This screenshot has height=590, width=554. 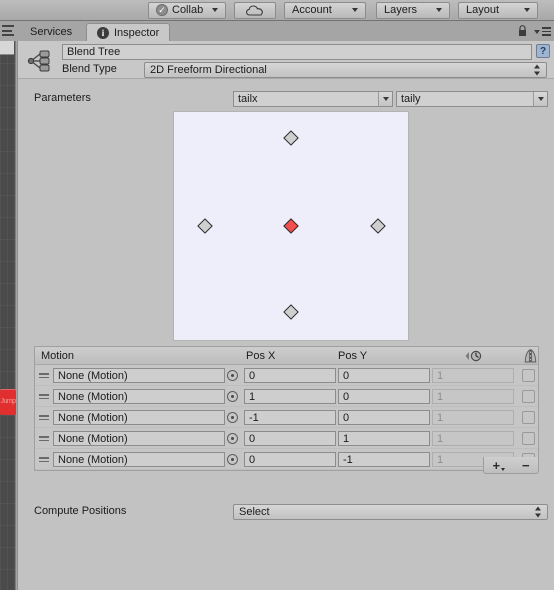 I want to click on layout-label: Layout, so click(x=483, y=10).